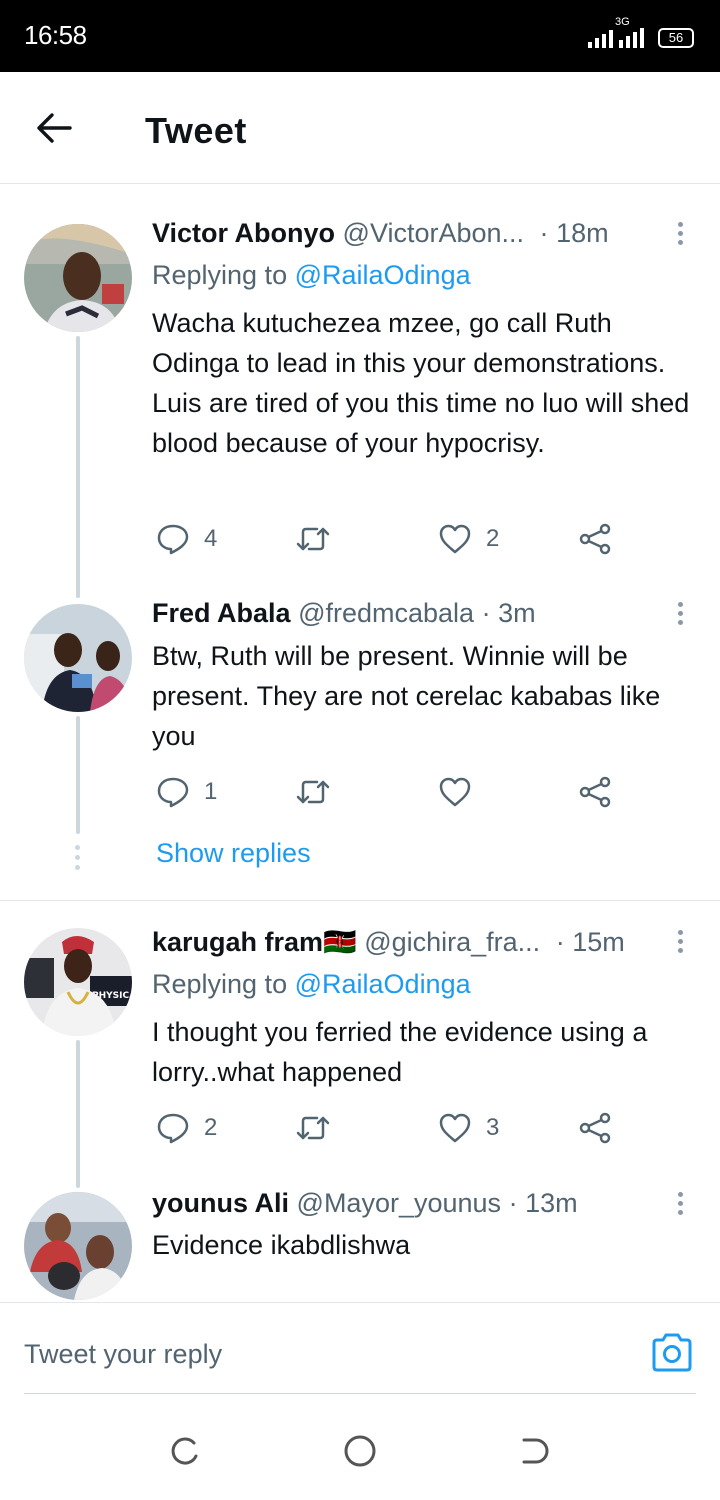  I want to click on camera-icon, so click(672, 1353).